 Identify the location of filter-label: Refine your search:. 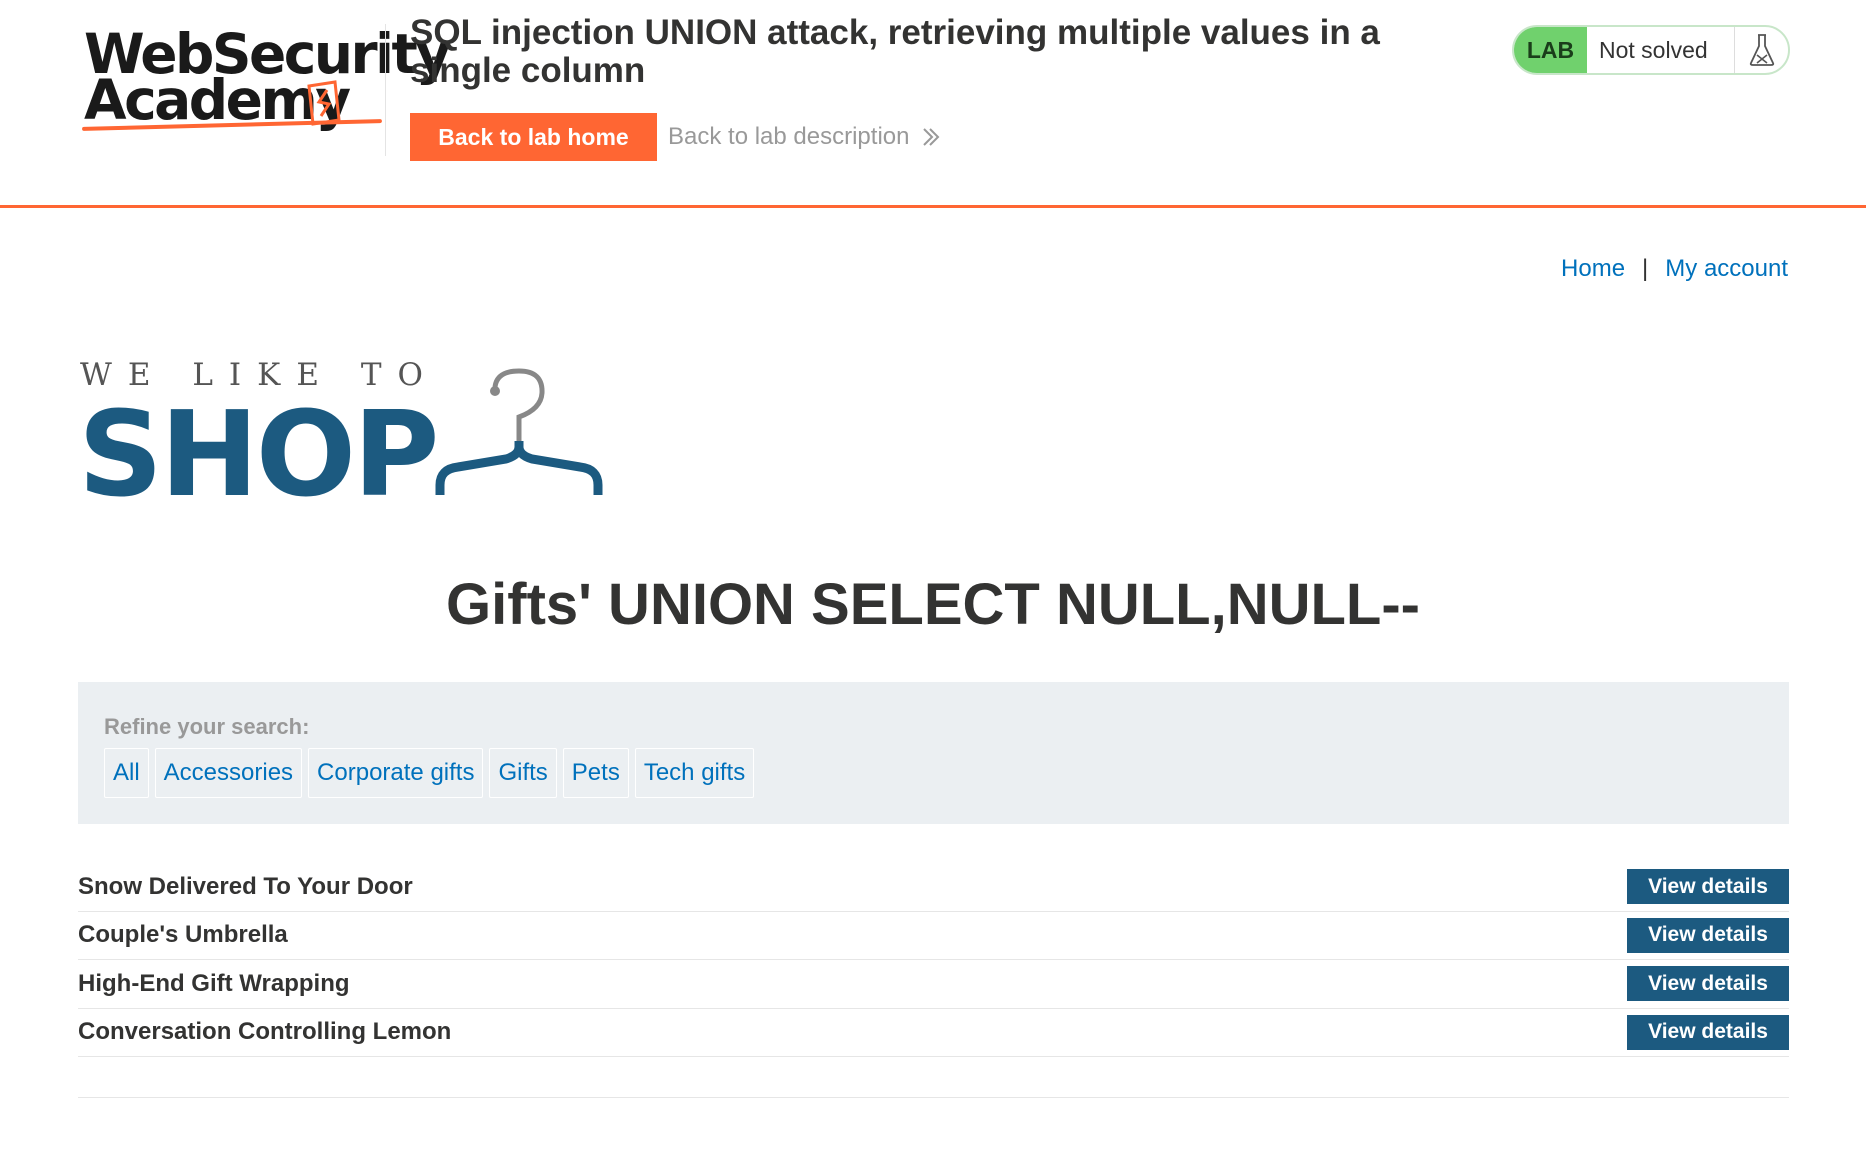
(207, 726).